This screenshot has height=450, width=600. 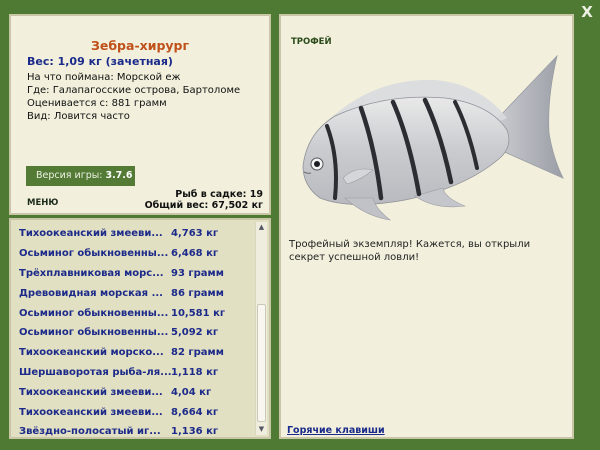 I want to click on version-badge: Версия игры: 3.7.6, so click(x=80, y=176).